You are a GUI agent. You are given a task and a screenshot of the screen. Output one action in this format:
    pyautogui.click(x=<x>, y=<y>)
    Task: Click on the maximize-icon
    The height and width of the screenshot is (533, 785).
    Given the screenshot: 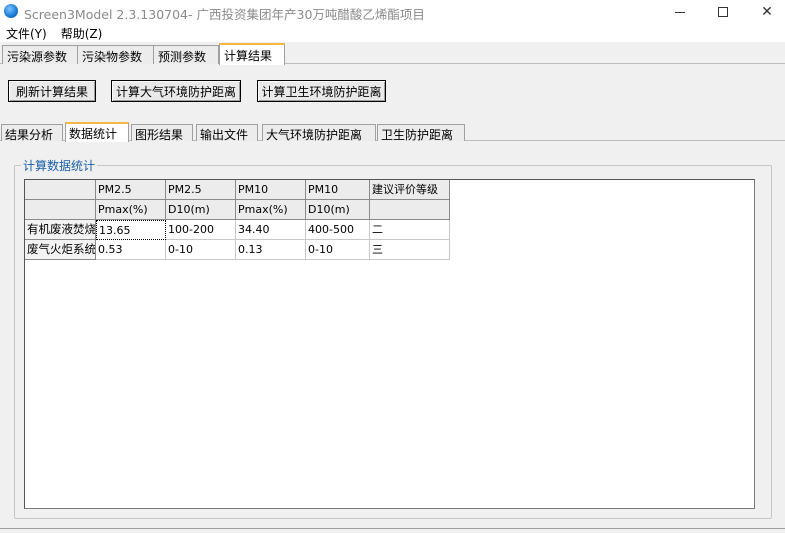 What is the action you would take?
    pyautogui.click(x=723, y=12)
    